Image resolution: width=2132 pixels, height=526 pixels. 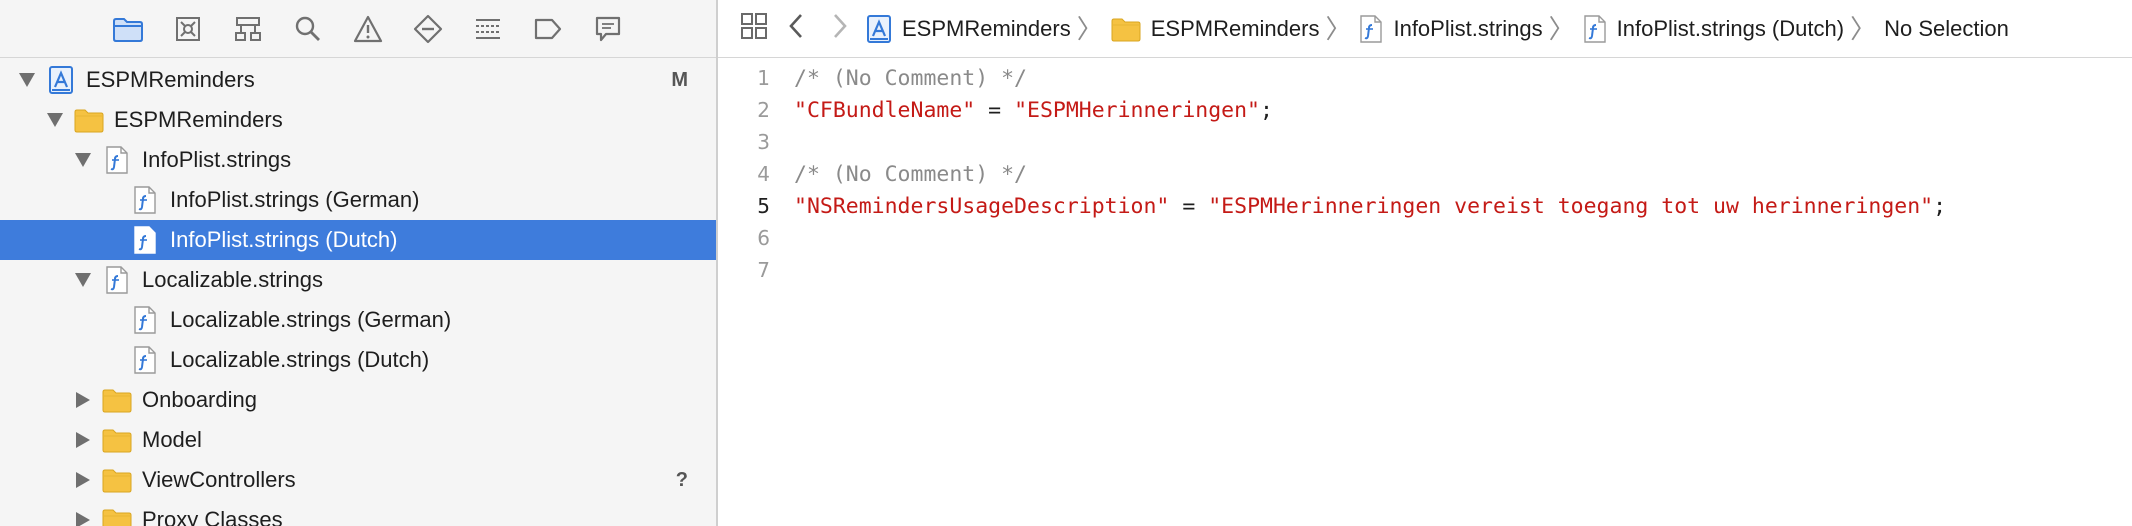 I want to click on tree-row-label: Model, so click(x=172, y=439).